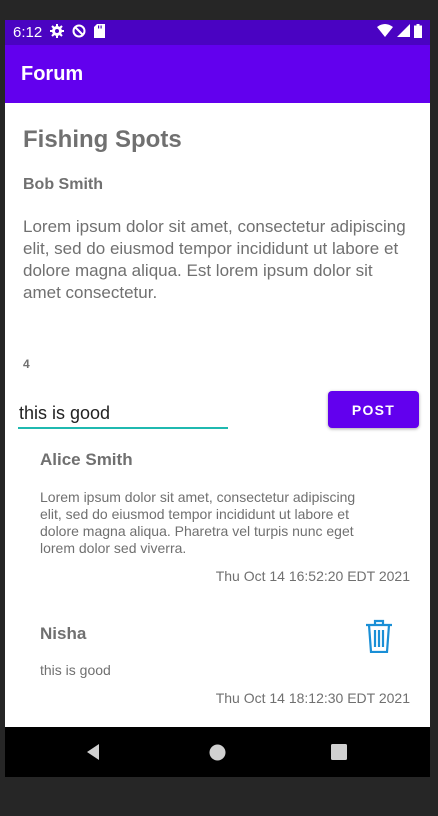 The width and height of the screenshot is (438, 816). I want to click on recents-icon, so click(339, 752).